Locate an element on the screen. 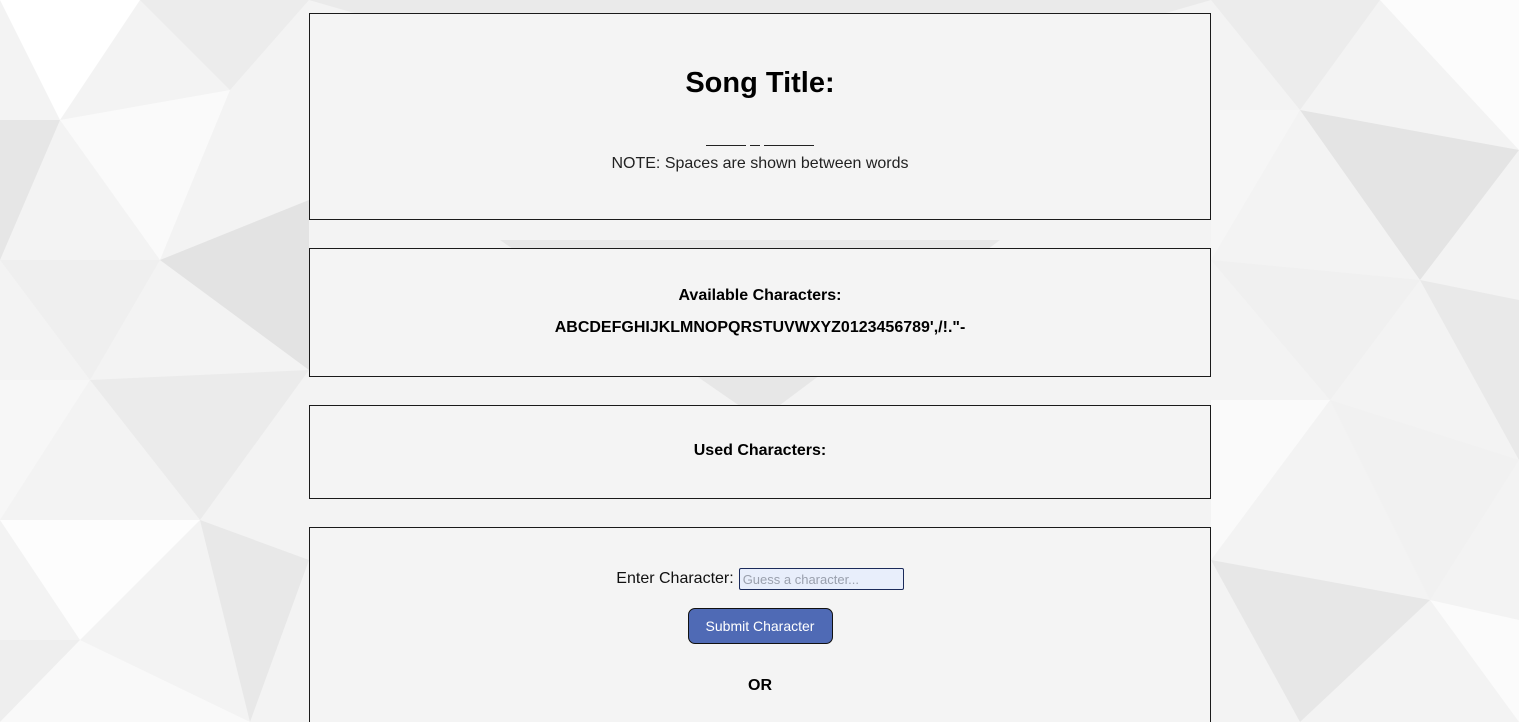 The image size is (1519, 722). available-characters-label: Available Characters: is located at coordinates (760, 295).